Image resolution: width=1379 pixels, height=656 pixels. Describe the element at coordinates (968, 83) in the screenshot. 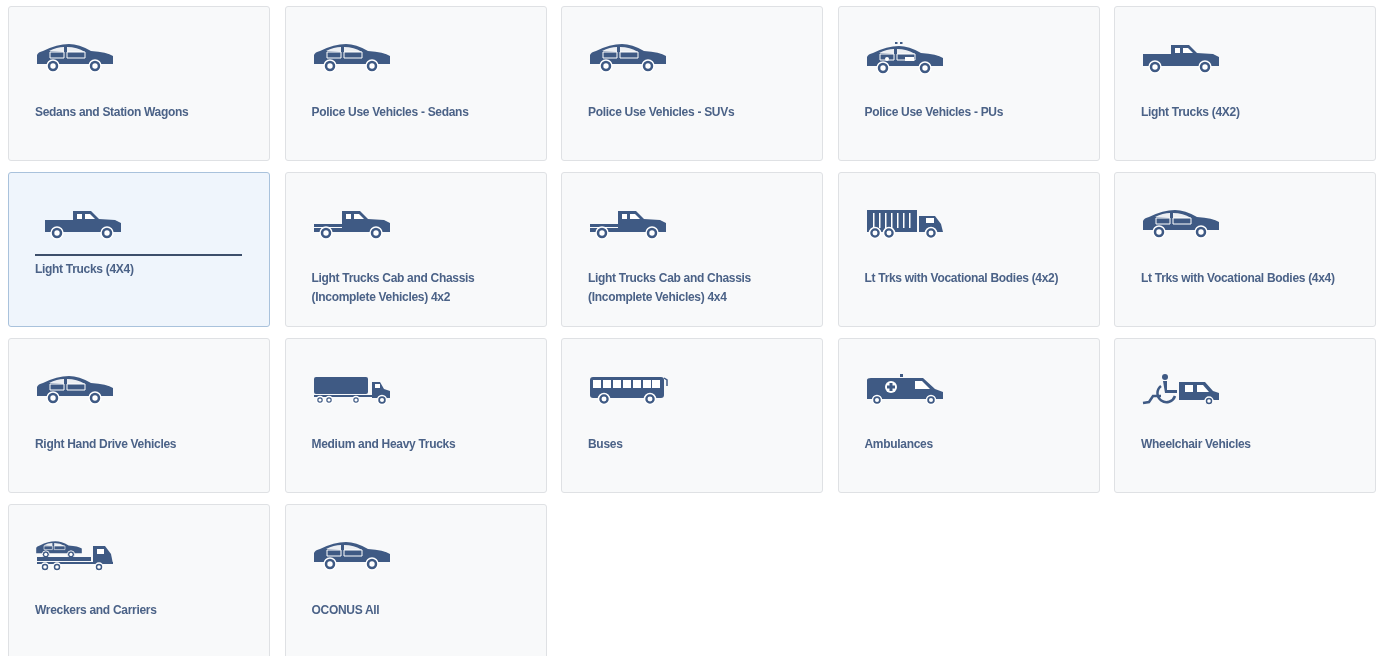

I see `category-card: Police Use Vehicles - PUs` at that location.